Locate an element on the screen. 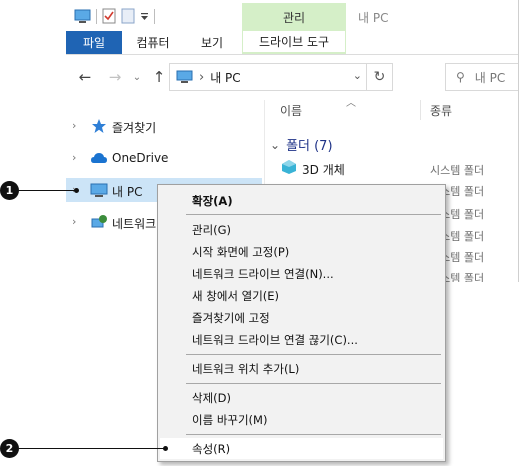  star-icon is located at coordinates (99, 126).